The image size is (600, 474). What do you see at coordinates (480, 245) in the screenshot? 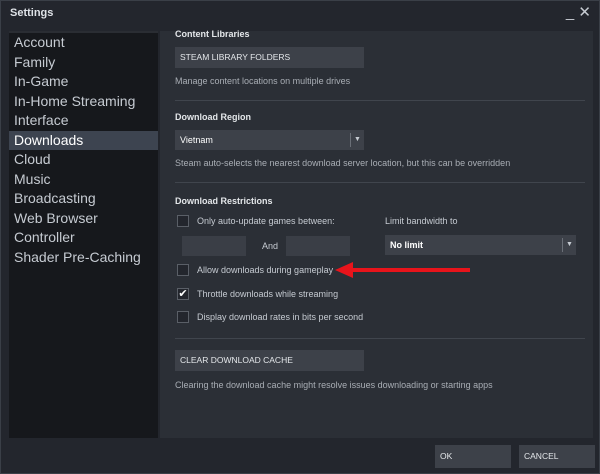
I see `bandwidth-dropdown: No limit ▼` at bounding box center [480, 245].